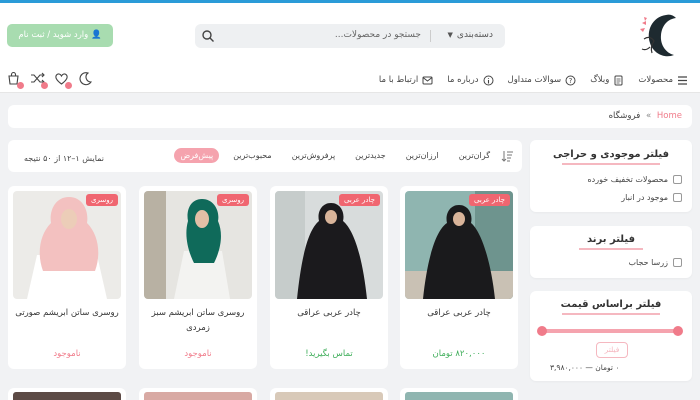 The width and height of the screenshot is (700, 400). What do you see at coordinates (624, 116) in the screenshot?
I see `breadcrumb-current: فروشگاه` at bounding box center [624, 116].